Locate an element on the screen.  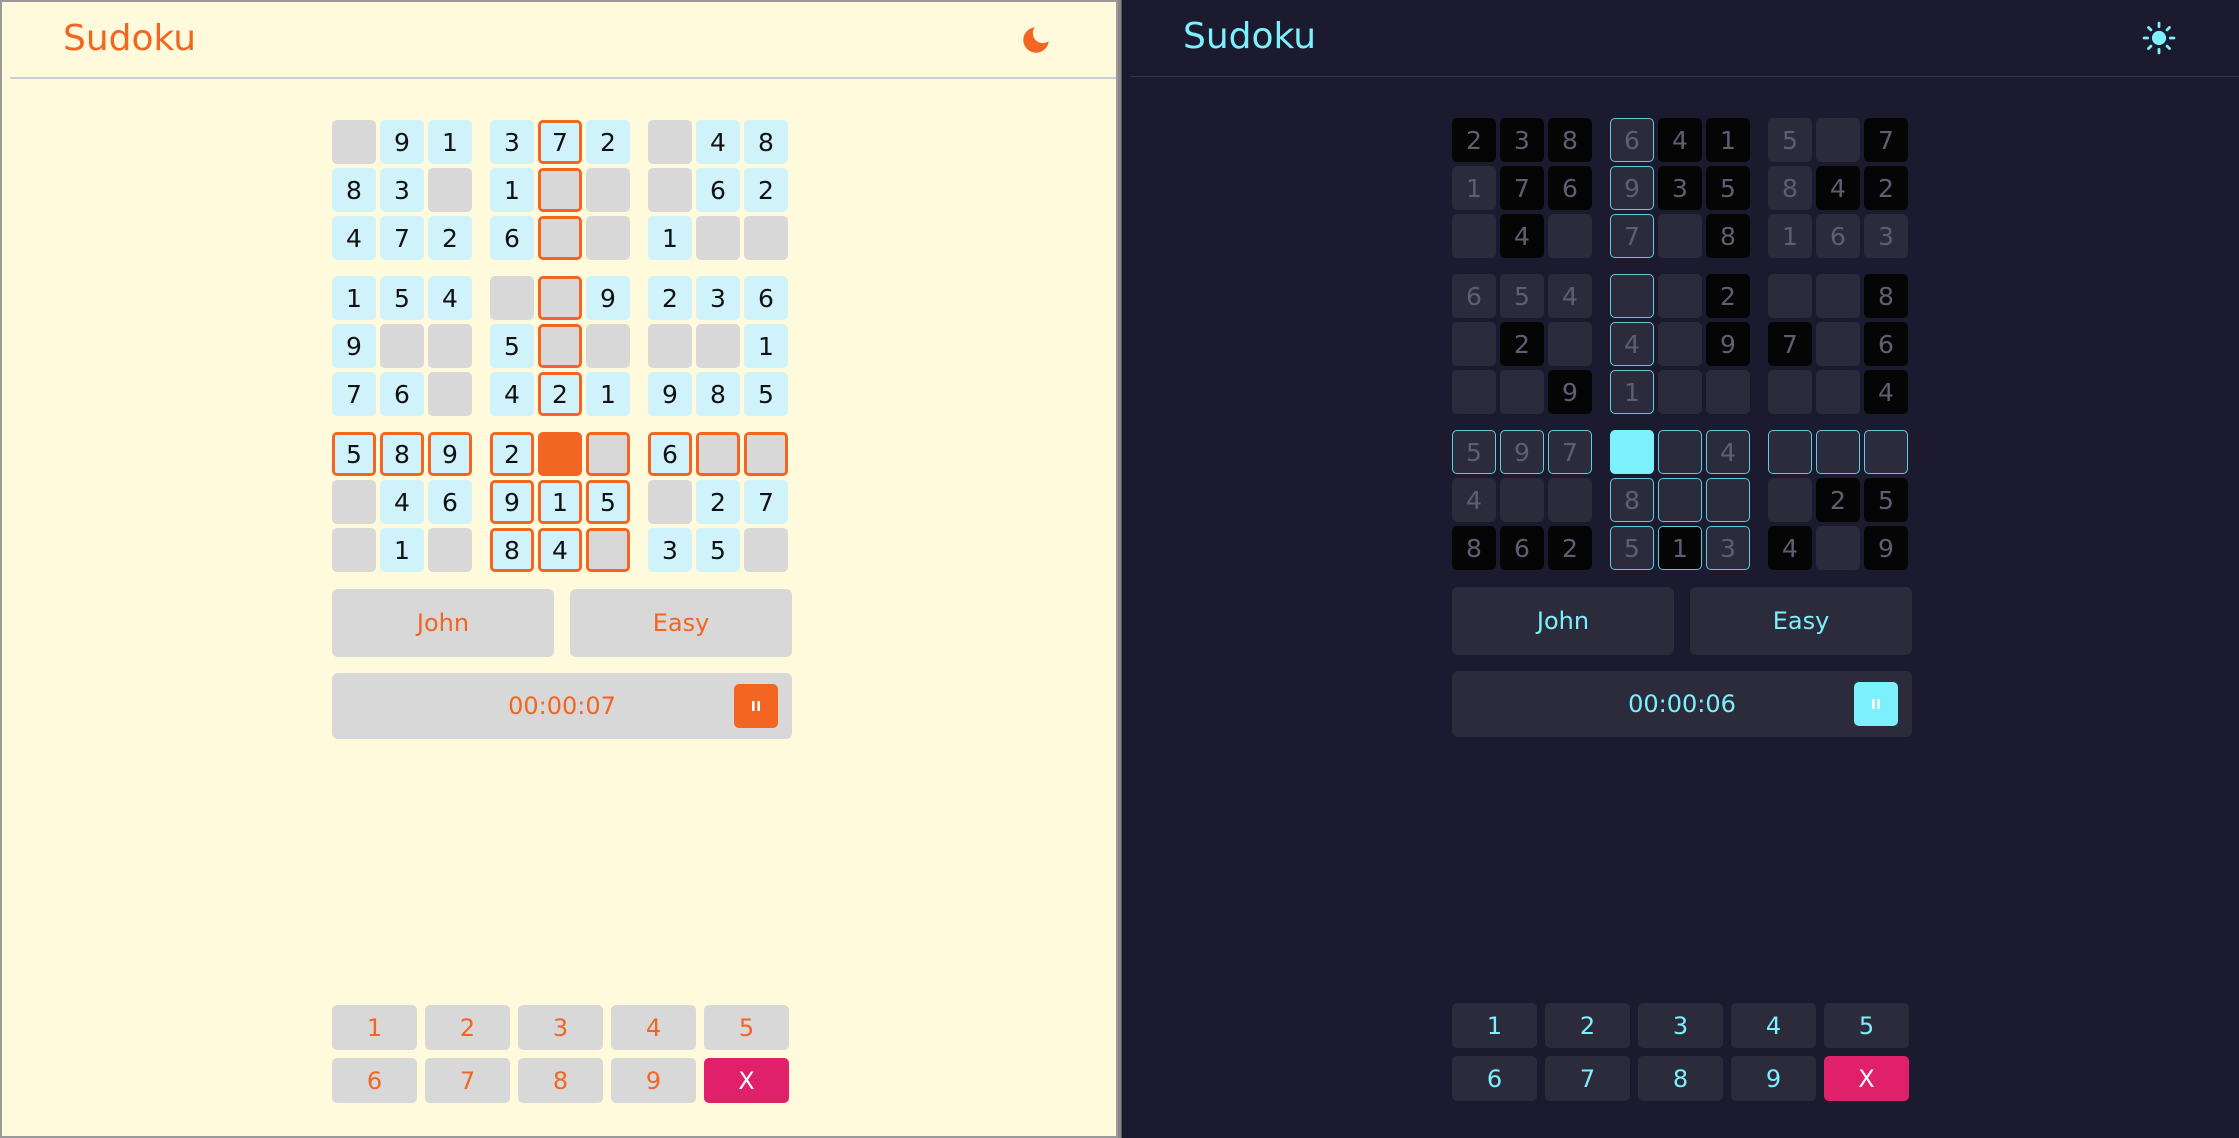
pause-button is located at coordinates (756, 706).